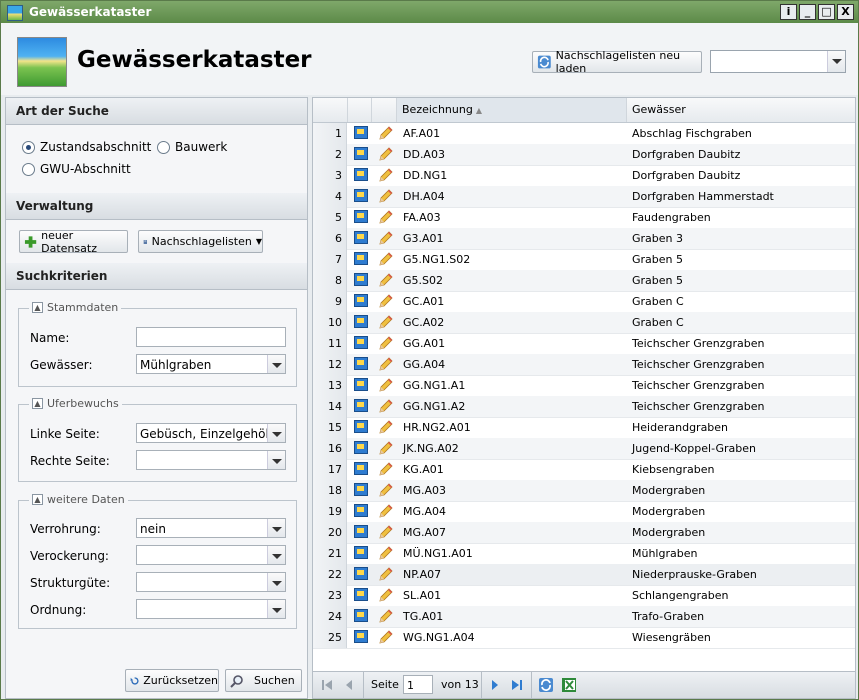 The image size is (859, 700). I want to click on search-button: Suchen, so click(263, 680).